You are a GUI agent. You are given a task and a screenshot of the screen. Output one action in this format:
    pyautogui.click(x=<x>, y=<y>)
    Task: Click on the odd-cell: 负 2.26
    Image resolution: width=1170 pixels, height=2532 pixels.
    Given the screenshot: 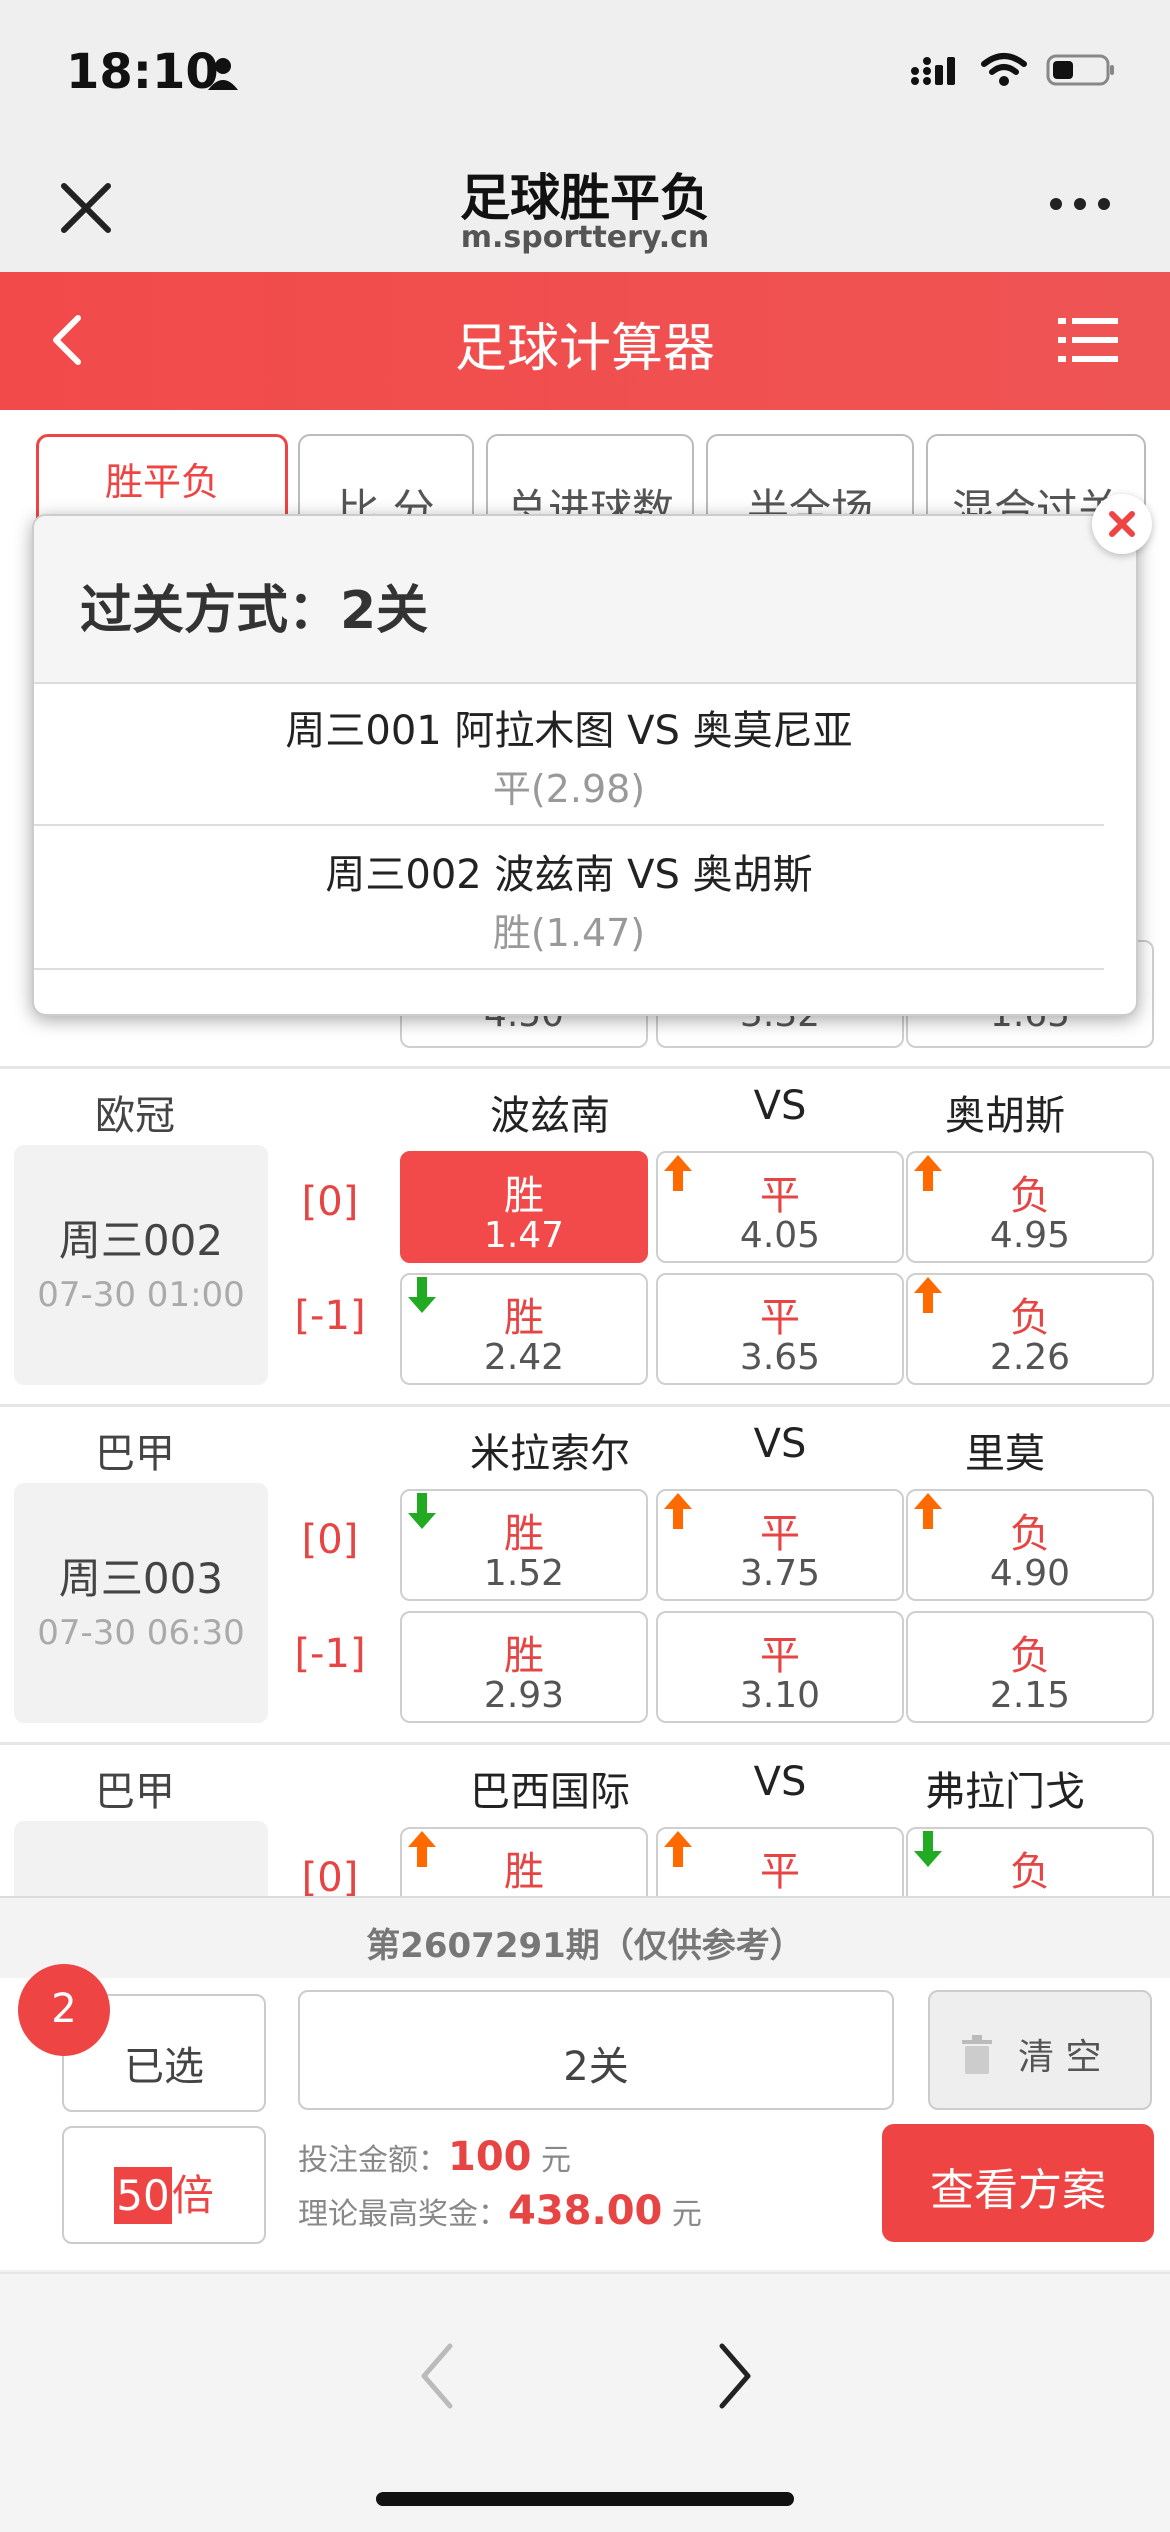 What is the action you would take?
    pyautogui.click(x=1030, y=1329)
    